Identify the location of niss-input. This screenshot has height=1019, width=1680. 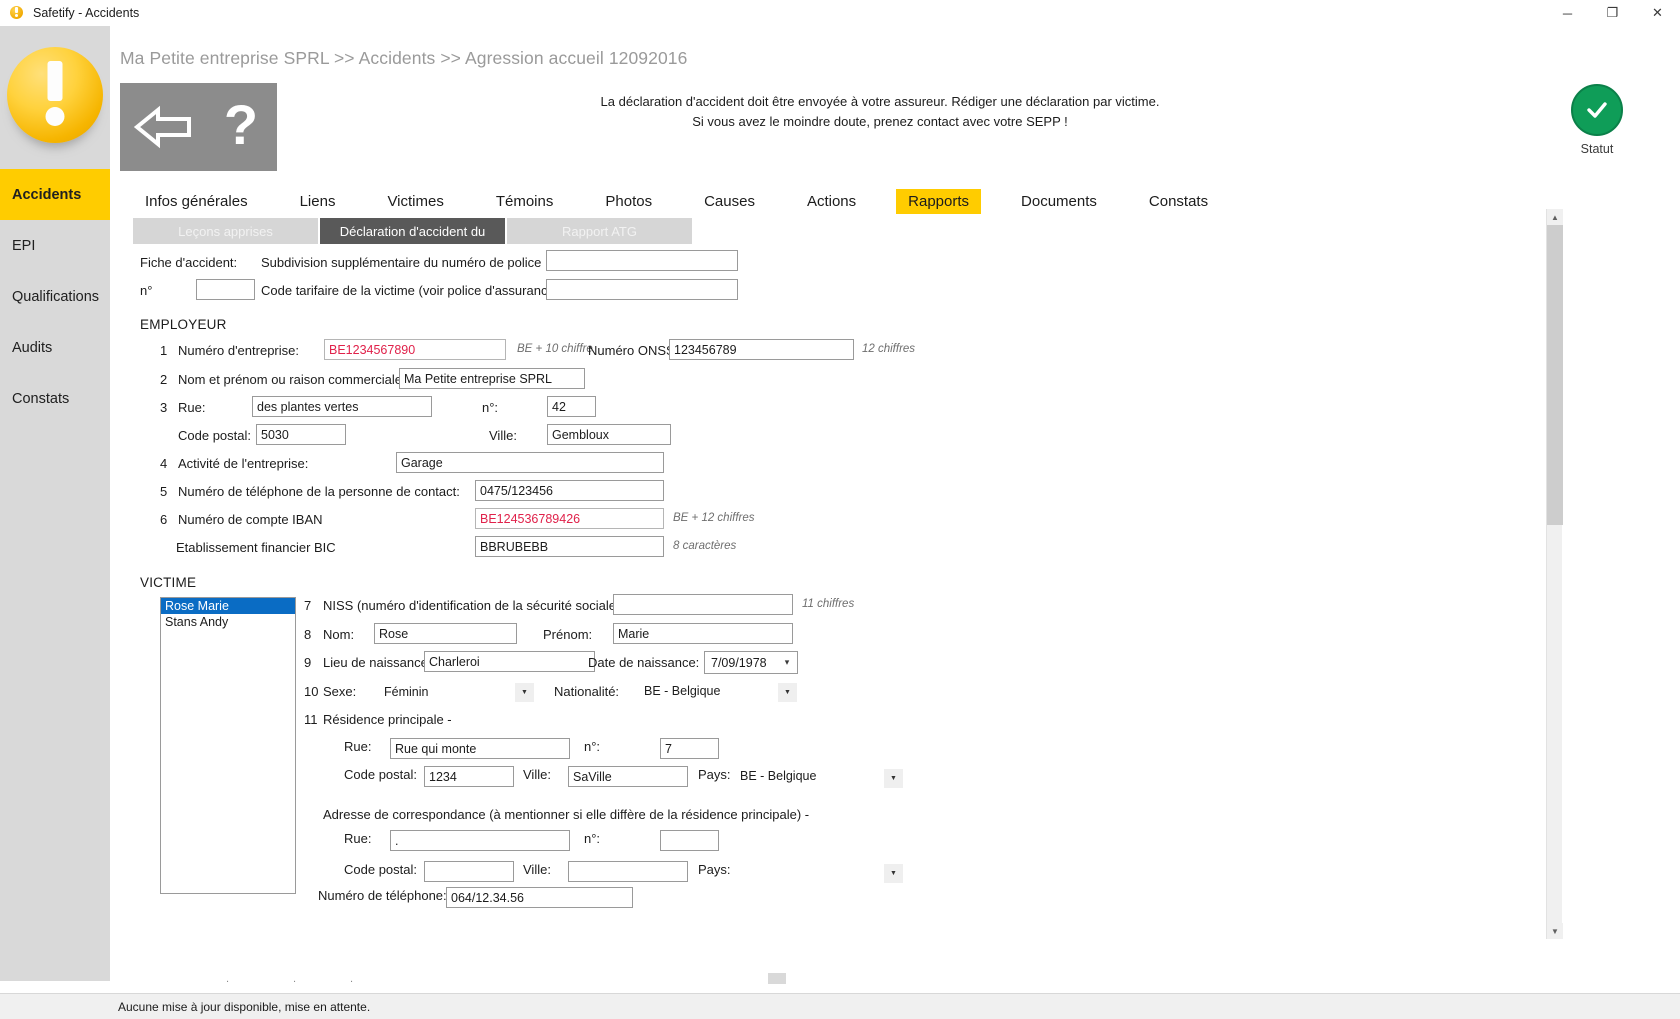
(703, 604).